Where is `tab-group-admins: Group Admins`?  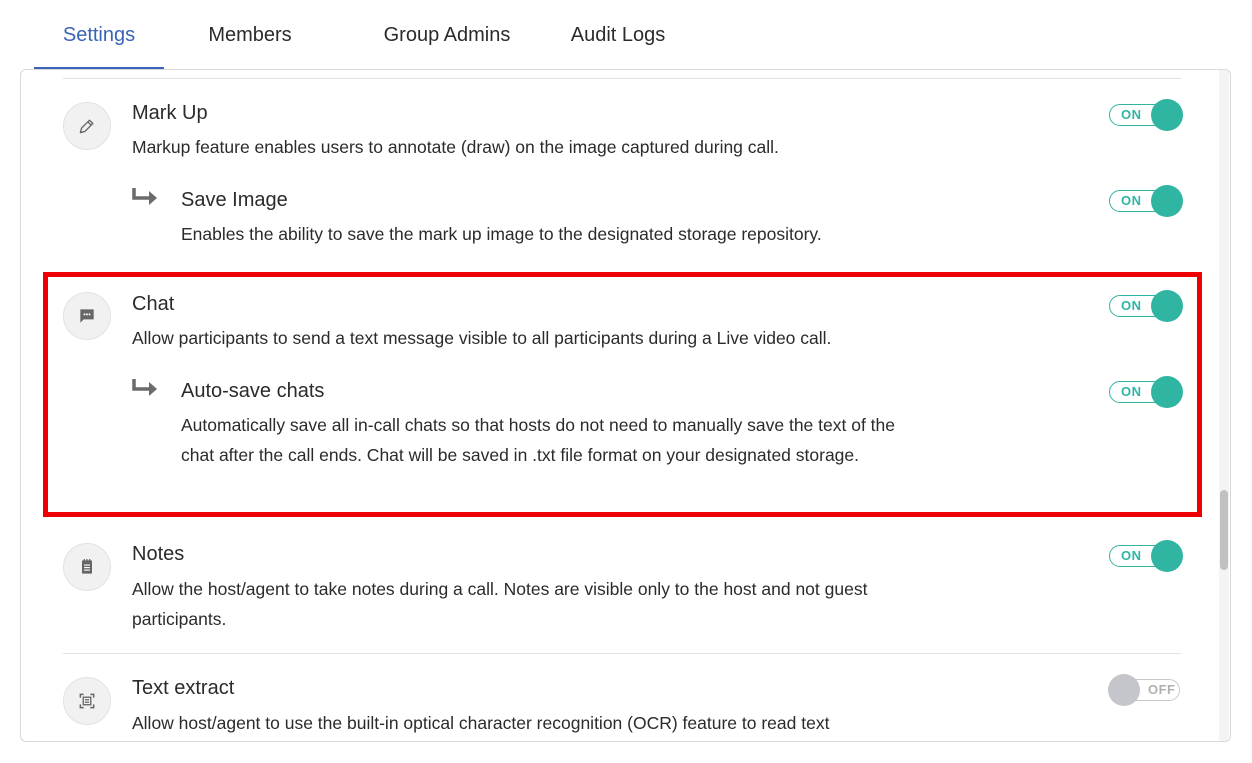
tab-group-admins: Group Admins is located at coordinates (447, 35).